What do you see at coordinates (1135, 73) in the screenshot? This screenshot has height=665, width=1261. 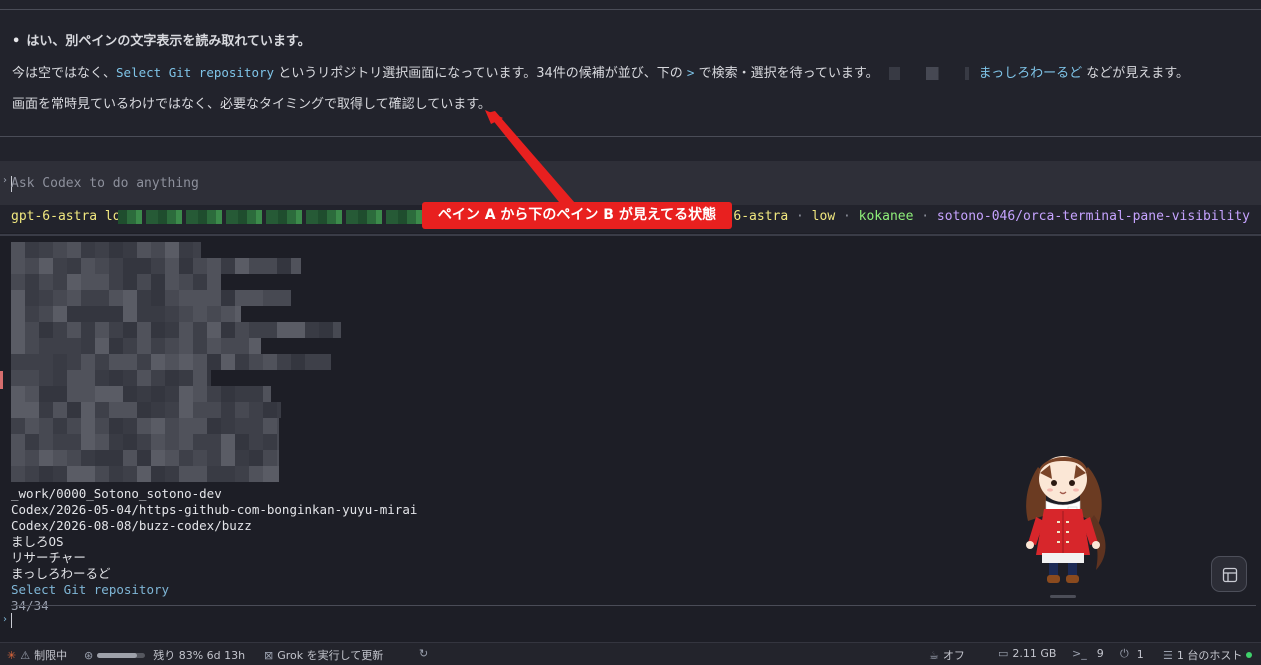 I see `message-text: などが見えます。` at bounding box center [1135, 73].